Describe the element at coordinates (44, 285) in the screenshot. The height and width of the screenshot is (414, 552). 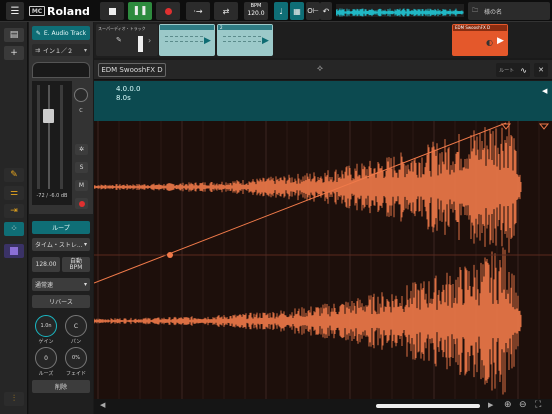
I see `mode-label: 通常速` at that location.